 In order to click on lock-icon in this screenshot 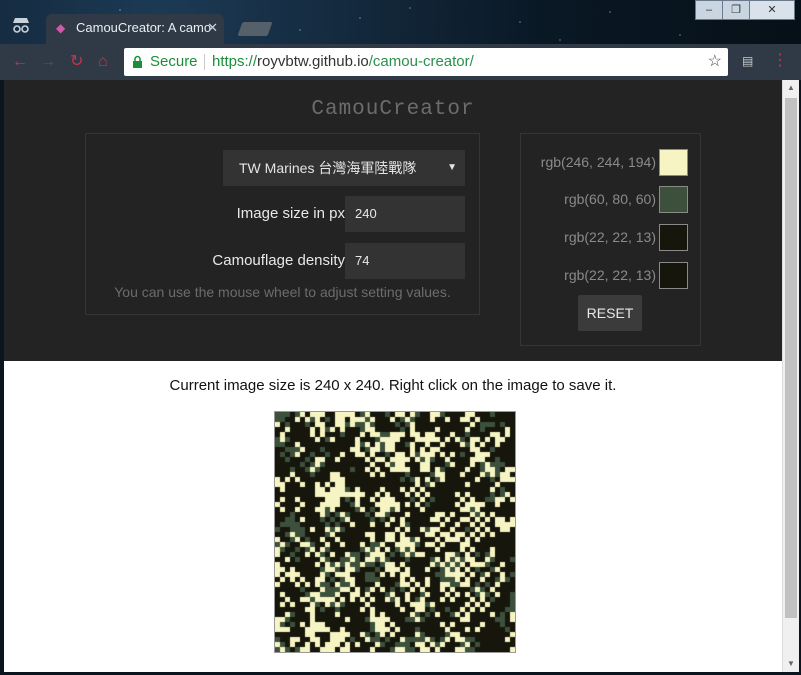, I will do `click(137, 63)`.